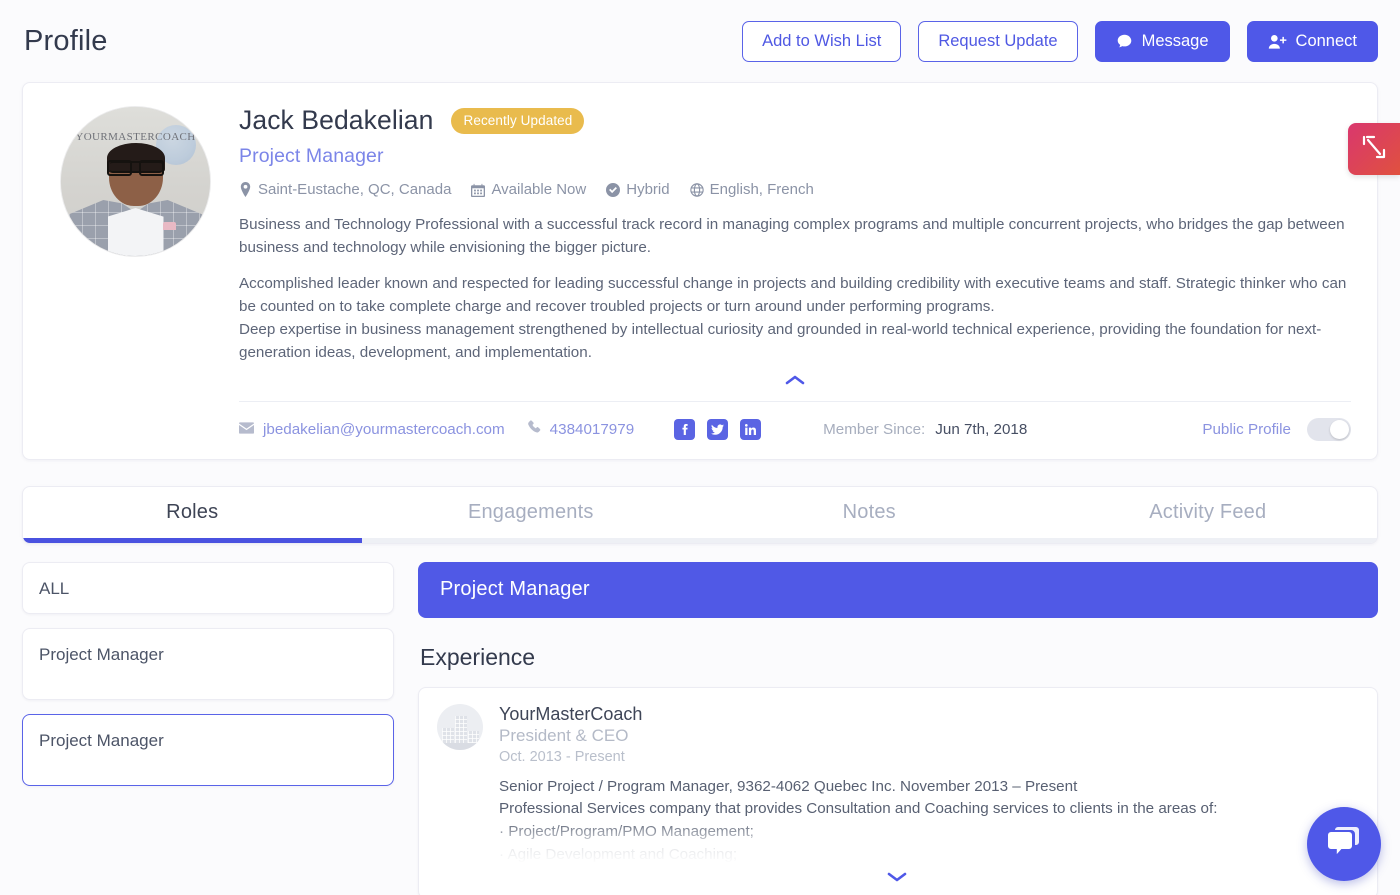 This screenshot has width=1400, height=895. Describe the element at coordinates (761, 189) in the screenshot. I see `meta-languages-label: English, French` at that location.